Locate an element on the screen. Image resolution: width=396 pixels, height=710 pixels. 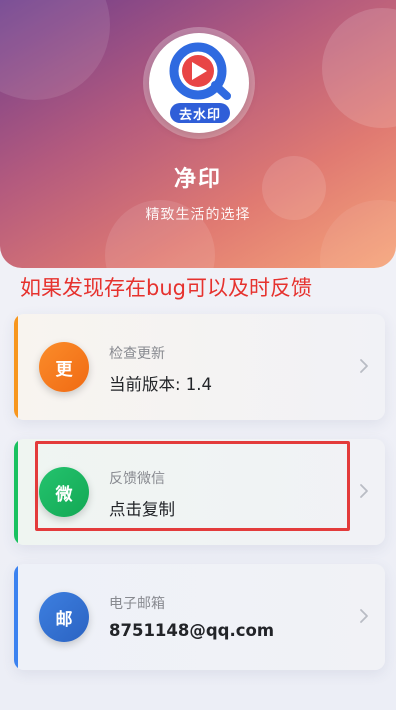
email-badge: 邮 is located at coordinates (64, 617).